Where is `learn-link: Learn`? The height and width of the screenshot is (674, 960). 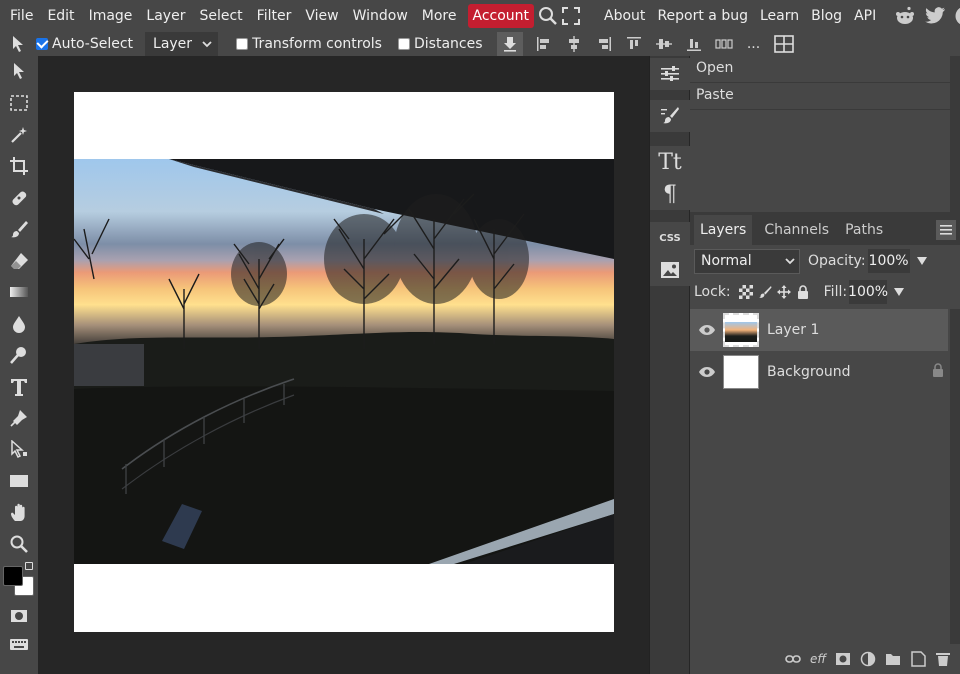
learn-link: Learn is located at coordinates (779, 16).